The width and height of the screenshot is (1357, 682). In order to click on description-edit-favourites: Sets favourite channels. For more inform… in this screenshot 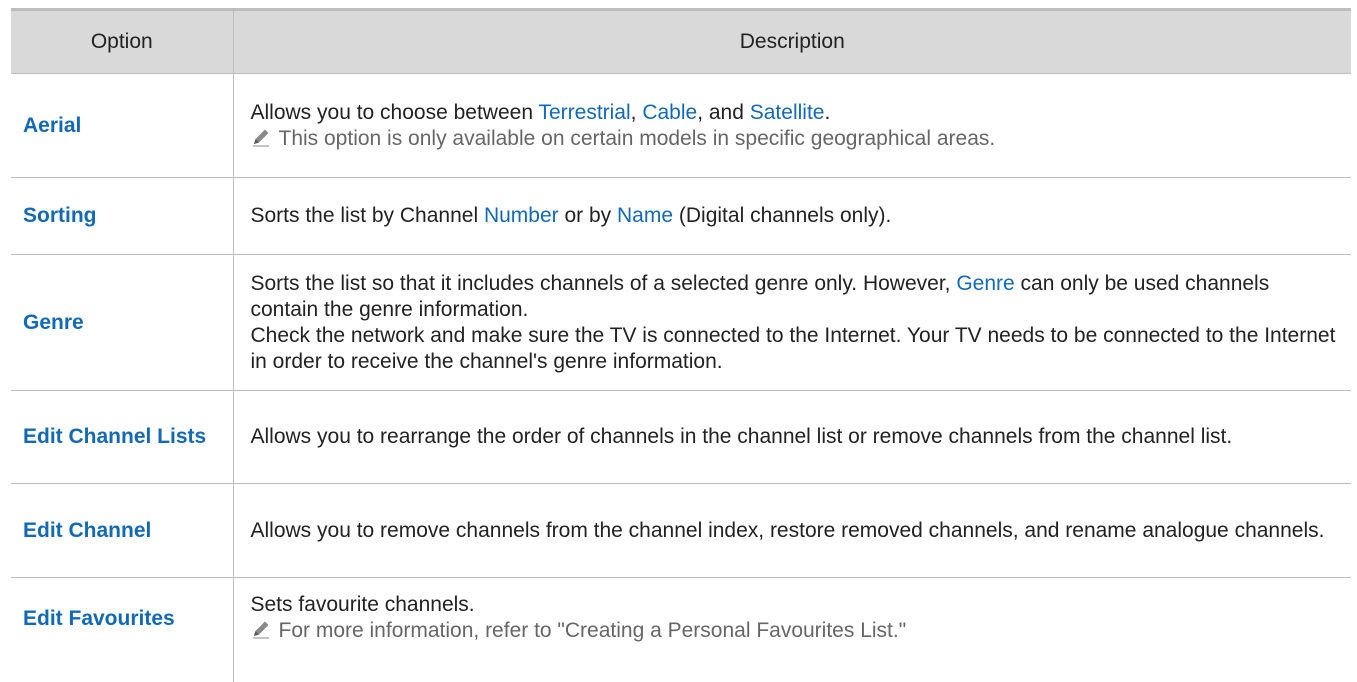, I will do `click(792, 630)`.